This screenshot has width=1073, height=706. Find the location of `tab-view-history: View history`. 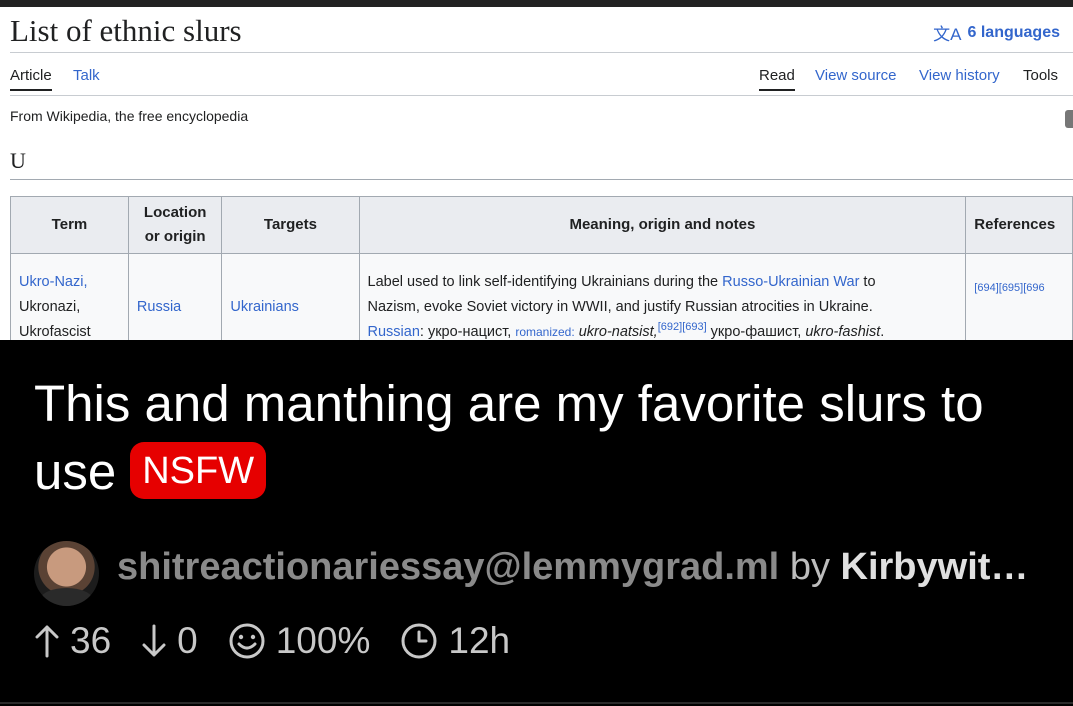

tab-view-history: View history is located at coordinates (959, 75).